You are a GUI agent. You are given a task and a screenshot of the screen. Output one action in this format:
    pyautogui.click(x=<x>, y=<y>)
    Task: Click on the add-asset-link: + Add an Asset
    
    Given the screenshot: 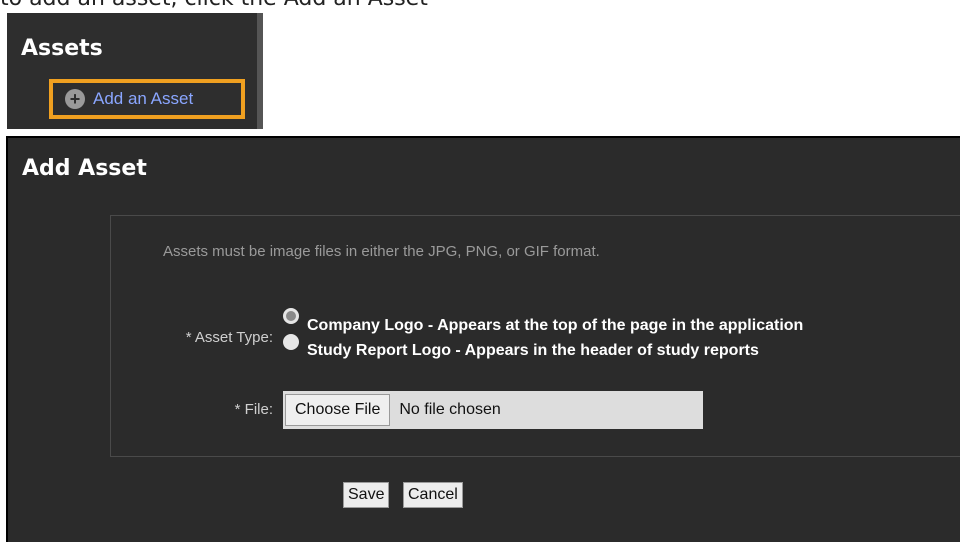 What is the action you would take?
    pyautogui.click(x=147, y=99)
    